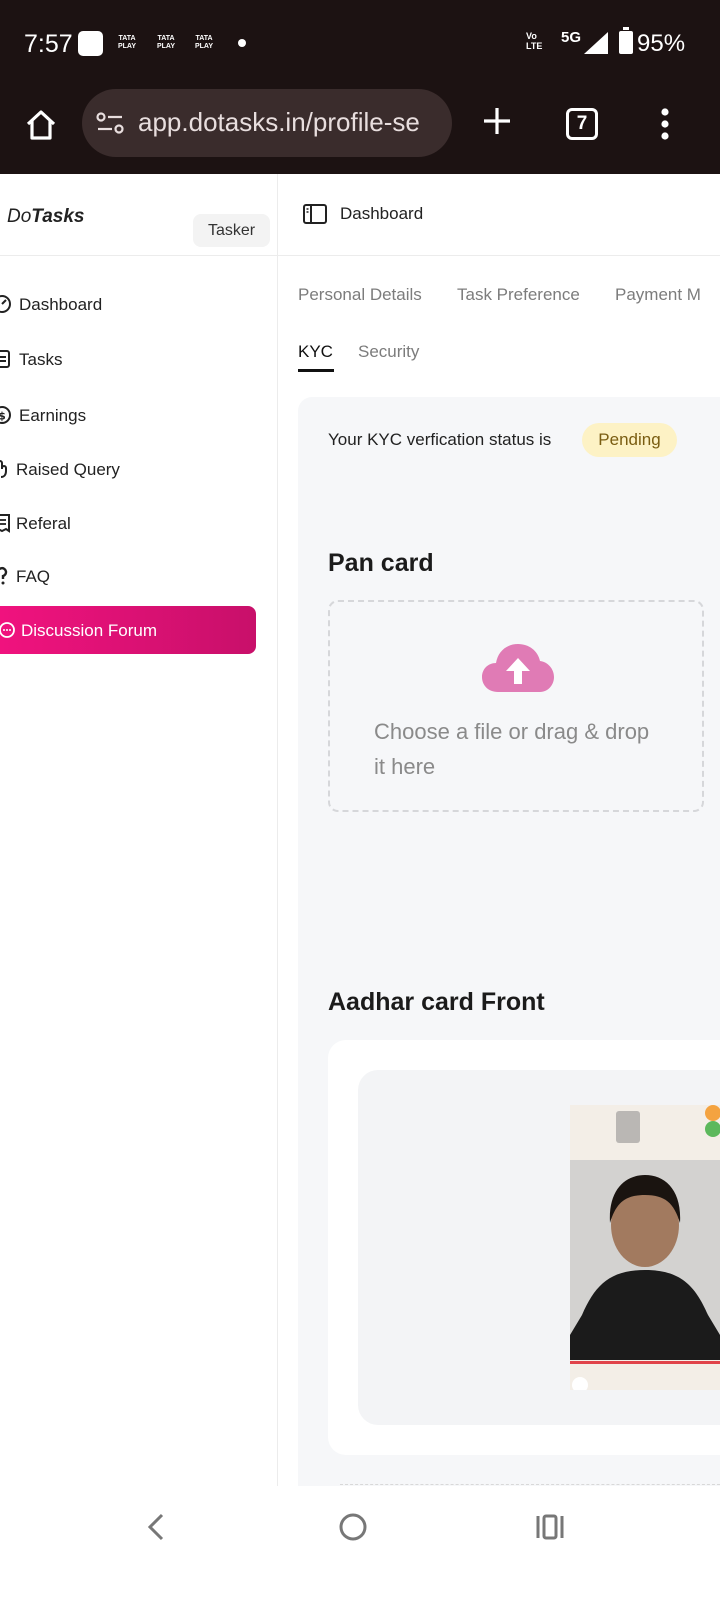 This screenshot has height=1600, width=720. I want to click on signal-icon, so click(596, 43).